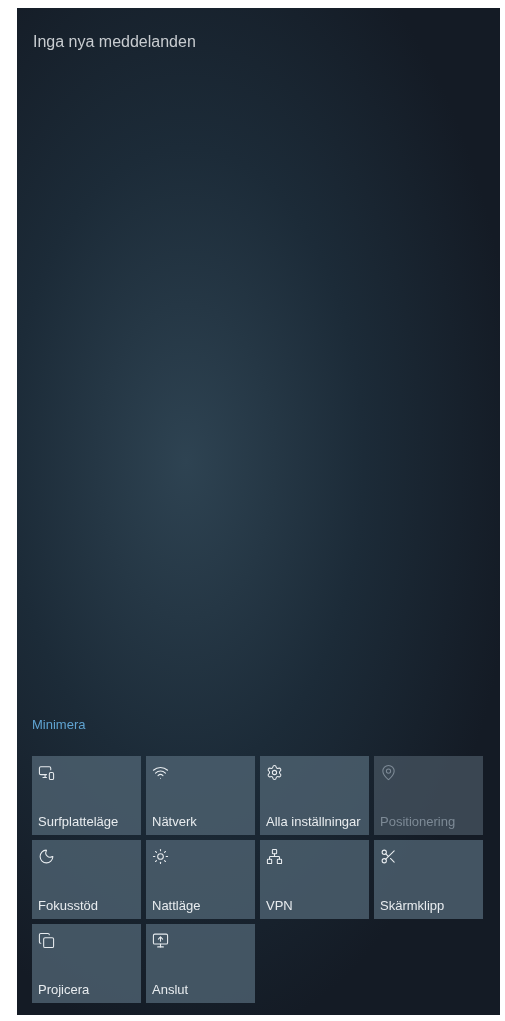 The width and height of the screenshot is (505, 1021). What do you see at coordinates (46, 940) in the screenshot?
I see `screens-icon` at bounding box center [46, 940].